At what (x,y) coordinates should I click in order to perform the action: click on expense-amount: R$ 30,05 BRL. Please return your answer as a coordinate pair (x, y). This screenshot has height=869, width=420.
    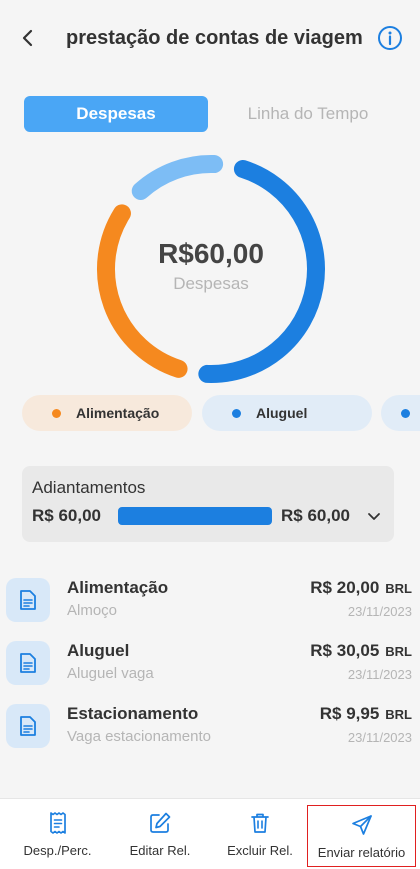
    Looking at the image, I should click on (361, 651).